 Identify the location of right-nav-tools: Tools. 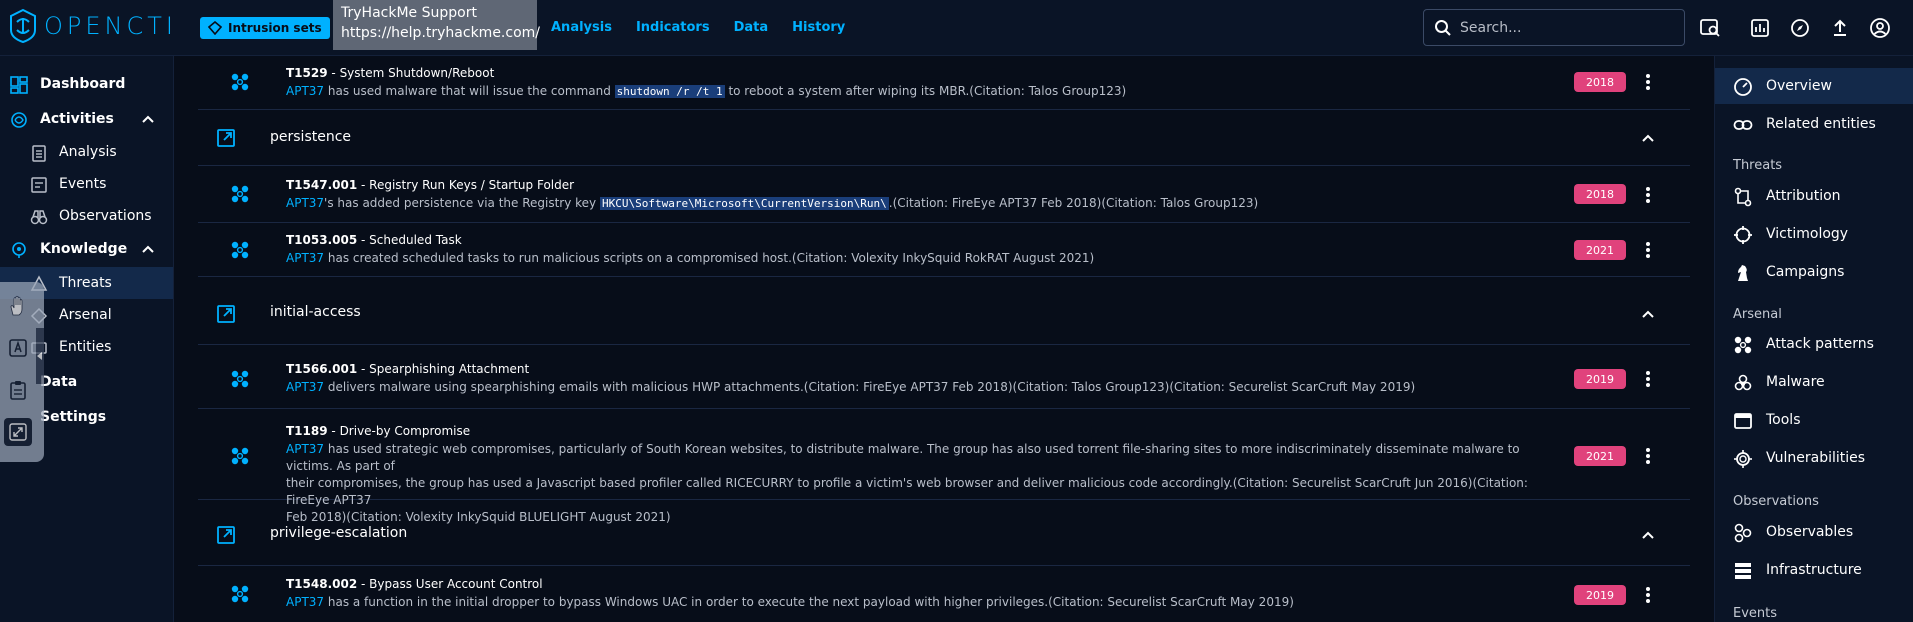
(1814, 420).